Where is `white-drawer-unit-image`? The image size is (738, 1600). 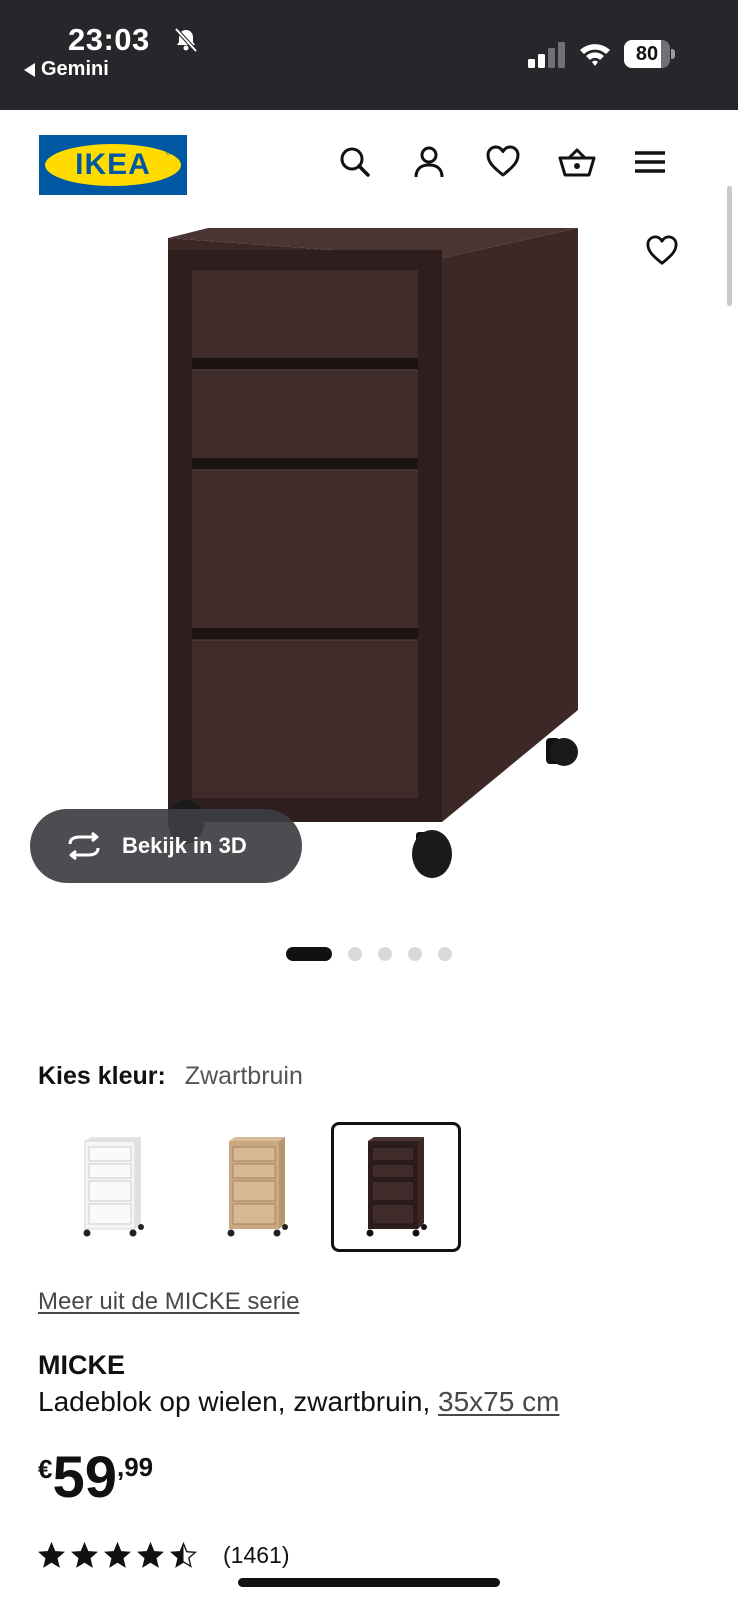 white-drawer-unit-image is located at coordinates (113, 1187).